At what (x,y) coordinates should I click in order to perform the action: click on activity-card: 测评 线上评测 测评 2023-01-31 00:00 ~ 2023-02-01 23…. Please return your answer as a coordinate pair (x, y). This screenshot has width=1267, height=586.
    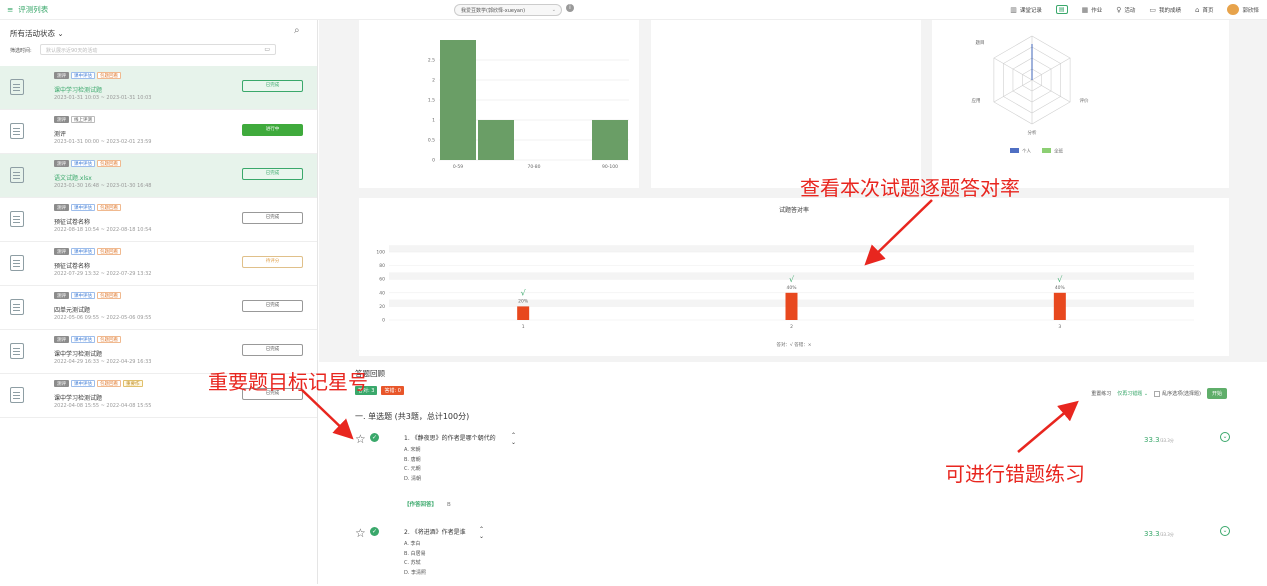
    Looking at the image, I should click on (158, 132).